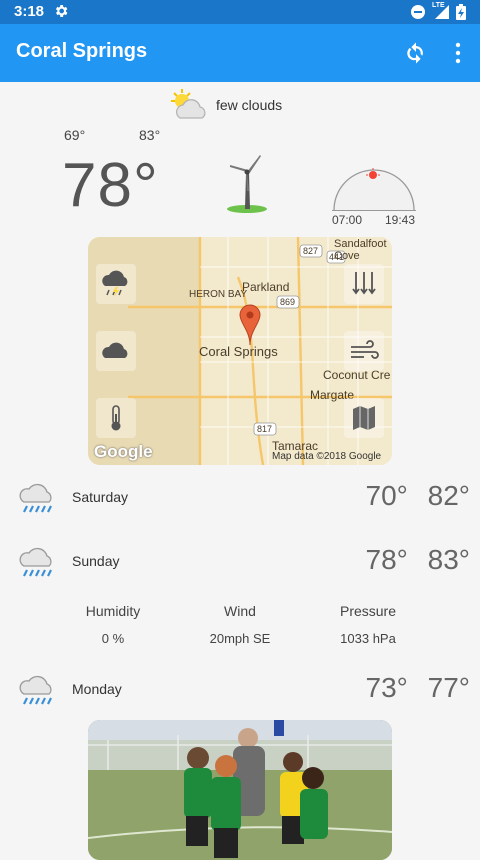  I want to click on wind-turbine-icon, so click(247, 184).